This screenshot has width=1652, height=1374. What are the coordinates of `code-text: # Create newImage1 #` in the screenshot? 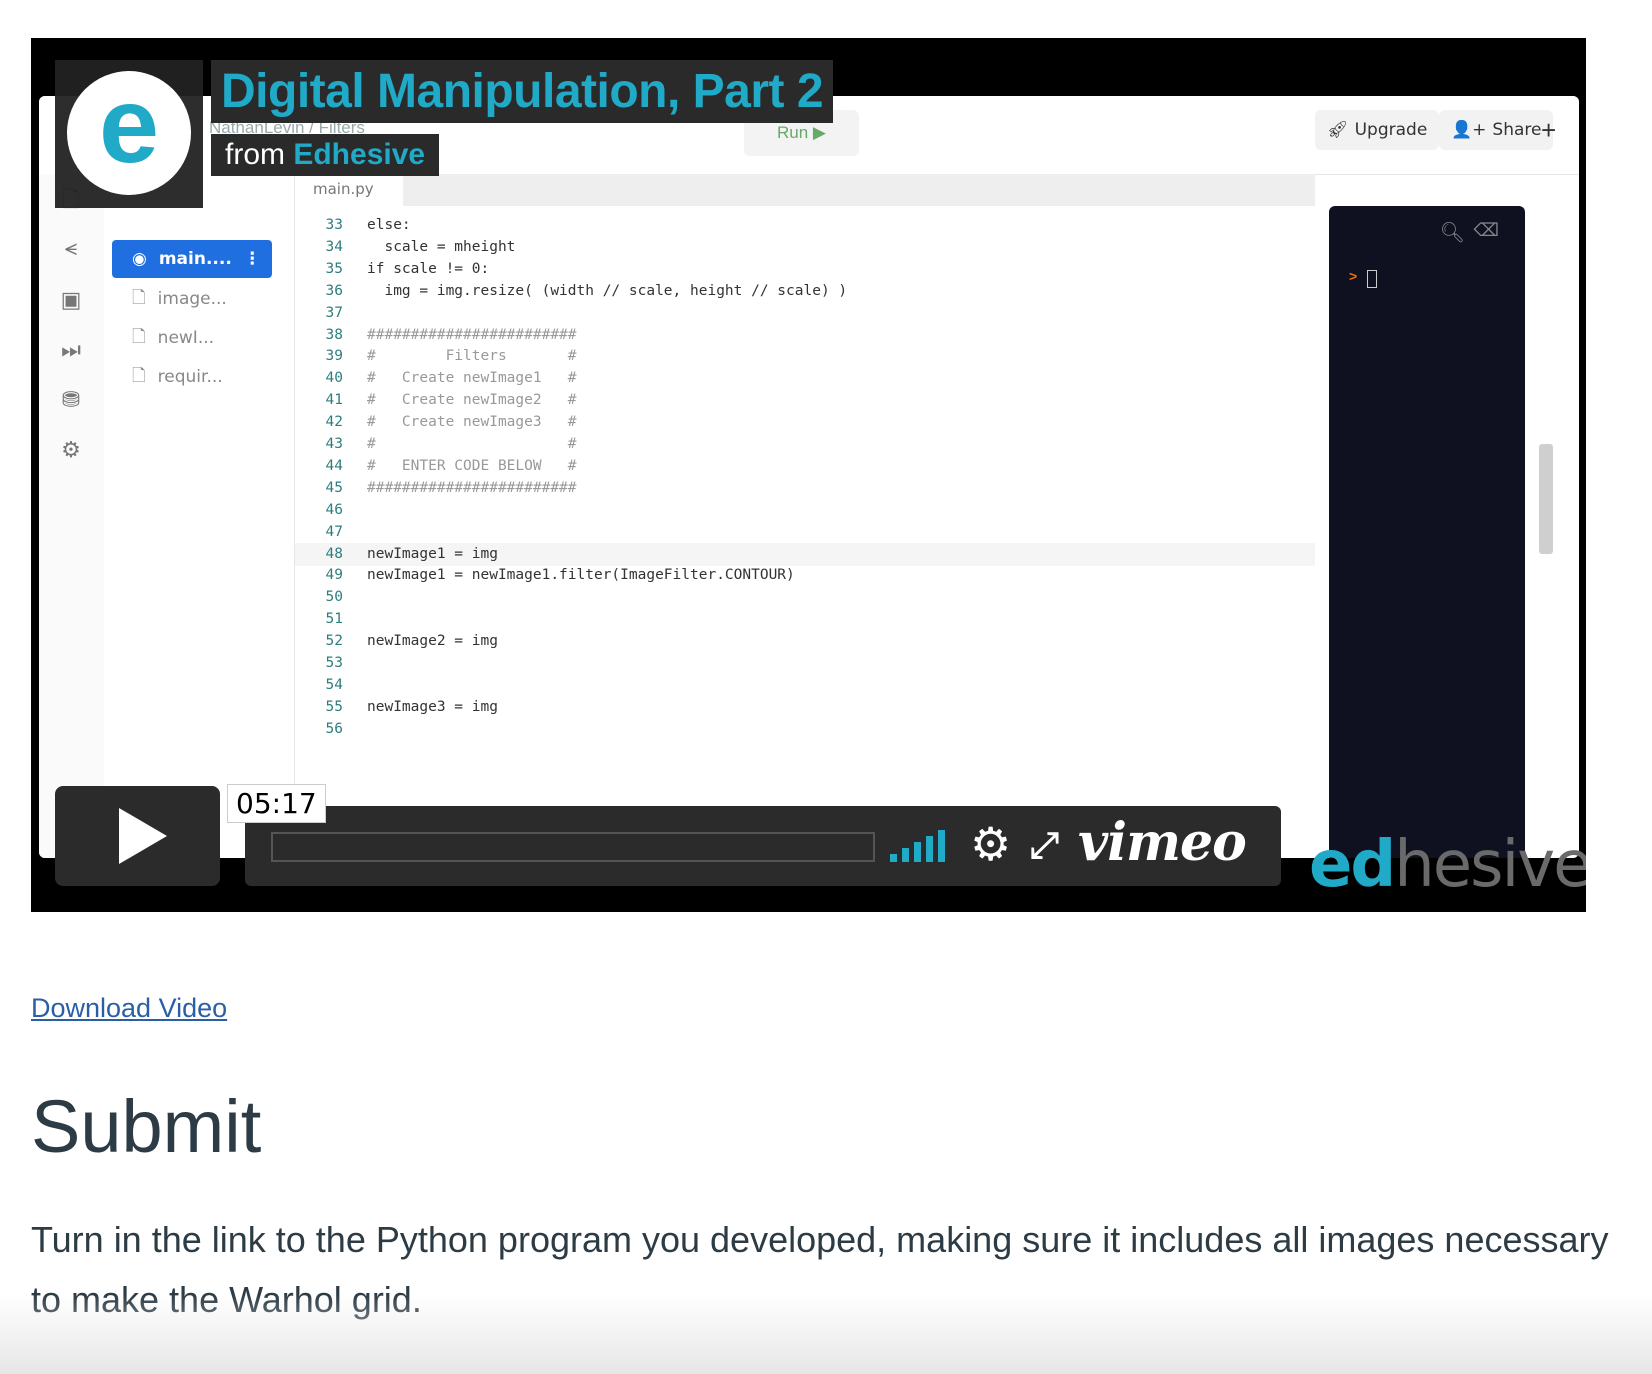 It's located at (472, 378).